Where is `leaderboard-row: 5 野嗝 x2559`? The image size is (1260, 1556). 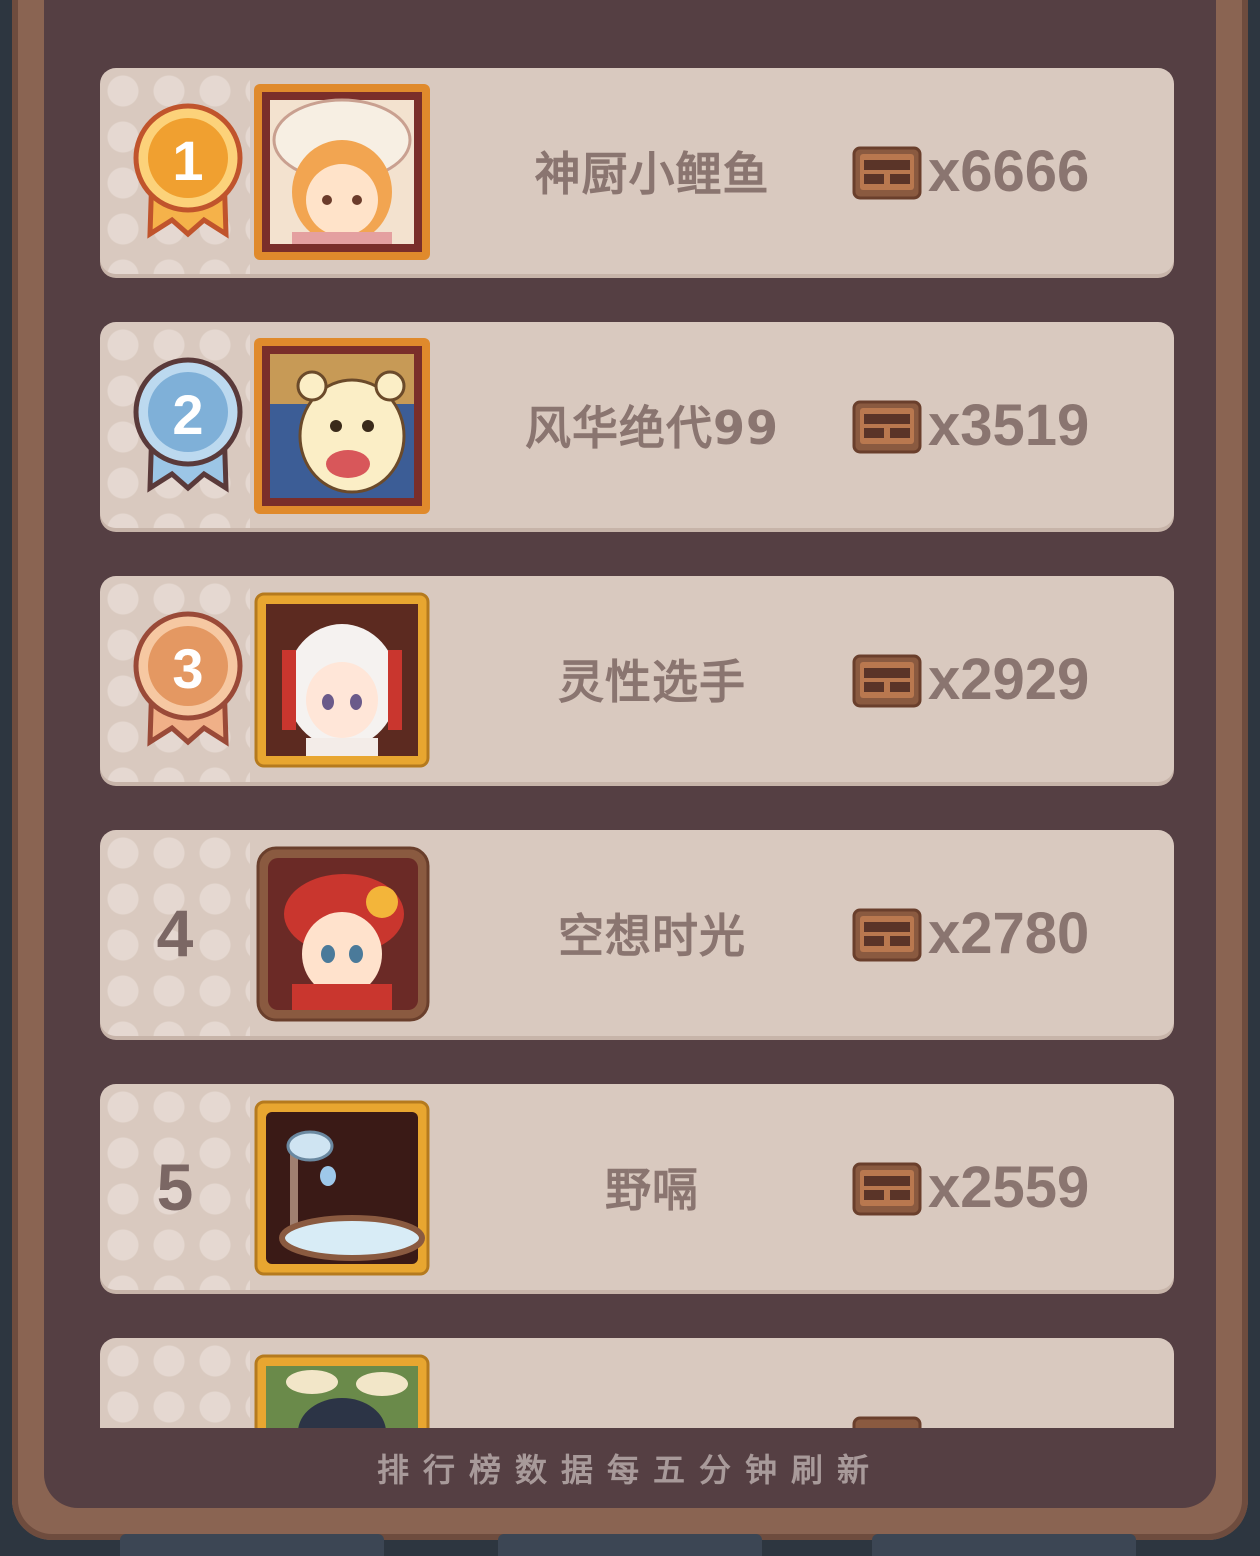 leaderboard-row: 5 野嗝 x2559 is located at coordinates (637, 1187).